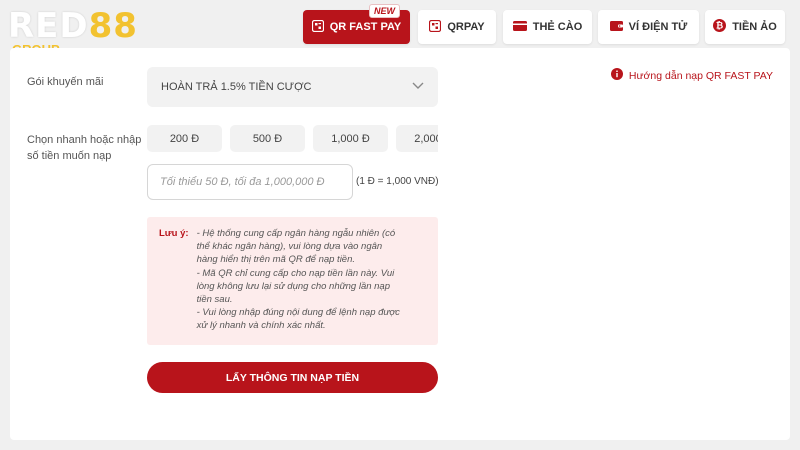 This screenshot has width=800, height=450. Describe the element at coordinates (267, 138) in the screenshot. I see `quick-amount-500: 500 Đ` at that location.